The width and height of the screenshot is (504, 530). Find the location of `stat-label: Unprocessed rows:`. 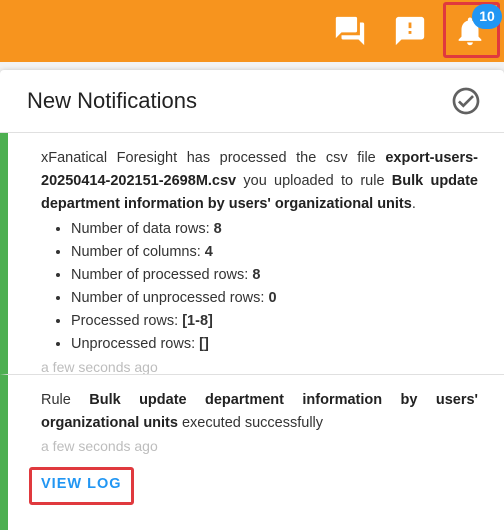

stat-label: Unprocessed rows: is located at coordinates (135, 344).